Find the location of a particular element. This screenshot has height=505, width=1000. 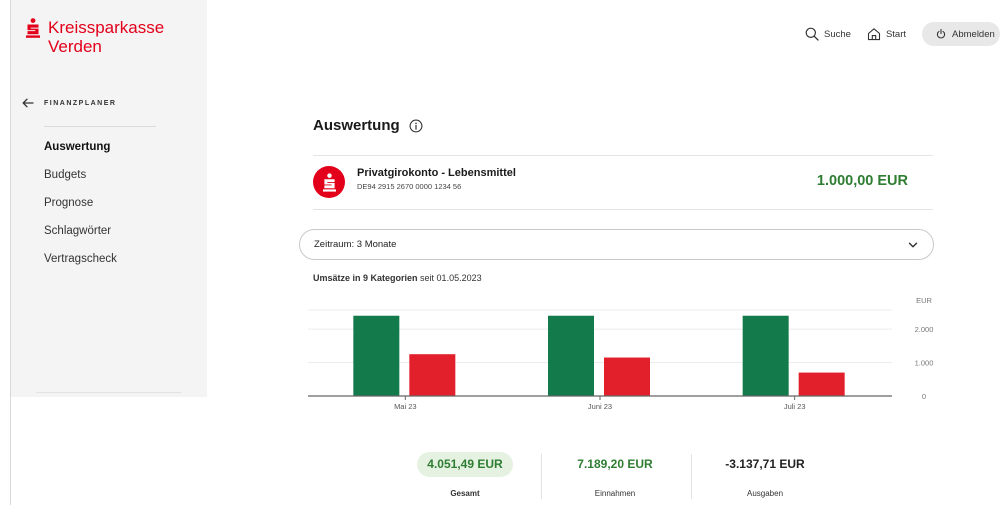

sidebar-item-vertragscheck: Vertragscheck is located at coordinates (80, 262).